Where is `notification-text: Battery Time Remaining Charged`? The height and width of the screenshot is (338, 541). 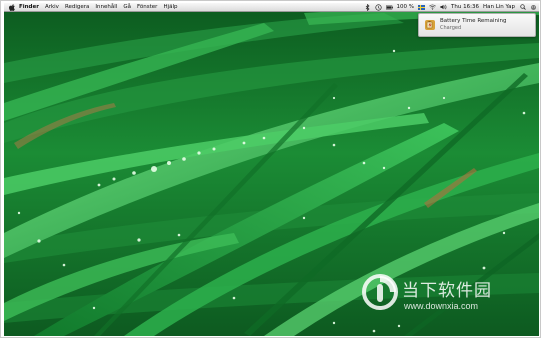 notification-text: Battery Time Remaining Charged is located at coordinates (473, 25).